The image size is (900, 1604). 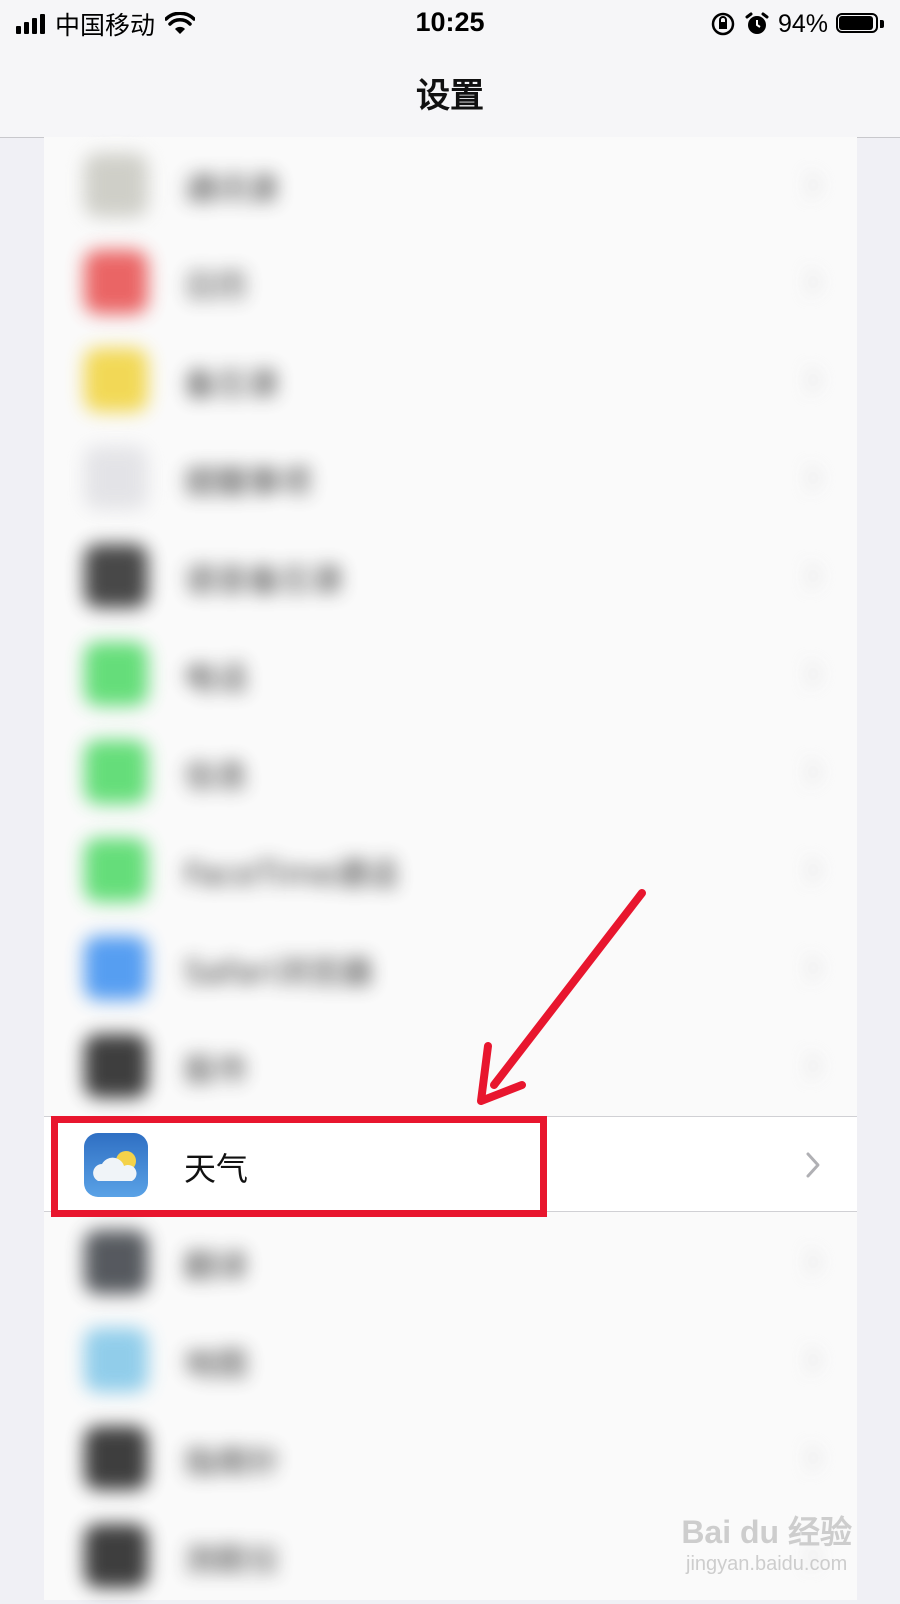 What do you see at coordinates (802, 23) in the screenshot?
I see `battery-percent: 94%` at bounding box center [802, 23].